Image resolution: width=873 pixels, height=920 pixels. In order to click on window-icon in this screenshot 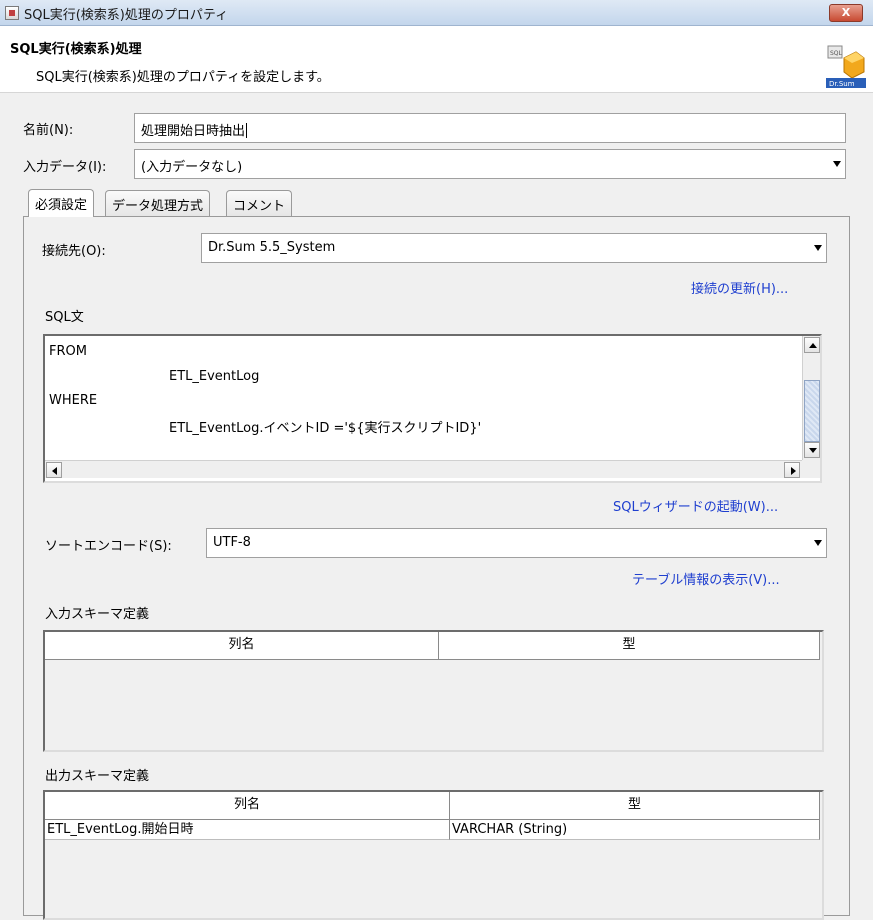, I will do `click(12, 13)`.